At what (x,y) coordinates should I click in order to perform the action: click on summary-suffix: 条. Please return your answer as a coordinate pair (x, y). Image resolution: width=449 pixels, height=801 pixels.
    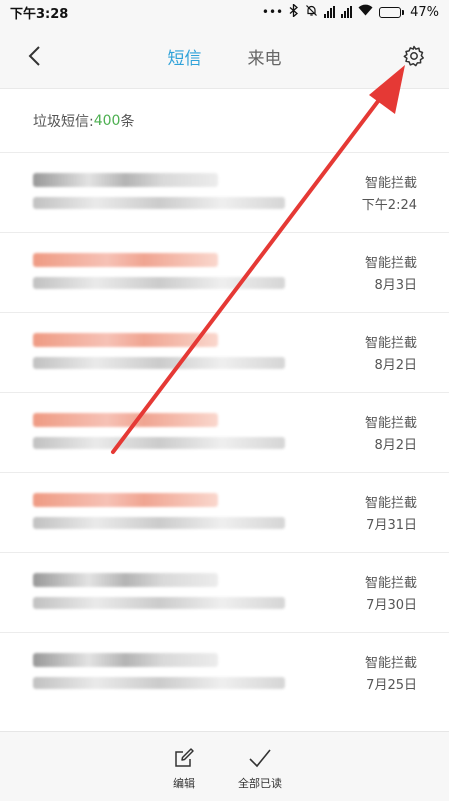
    Looking at the image, I should click on (127, 121).